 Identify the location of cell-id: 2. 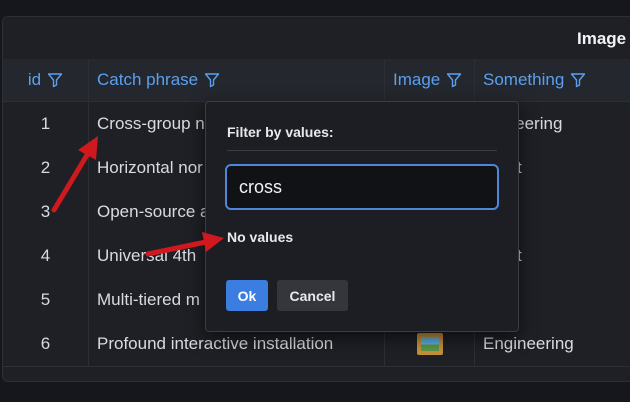
(46, 168).